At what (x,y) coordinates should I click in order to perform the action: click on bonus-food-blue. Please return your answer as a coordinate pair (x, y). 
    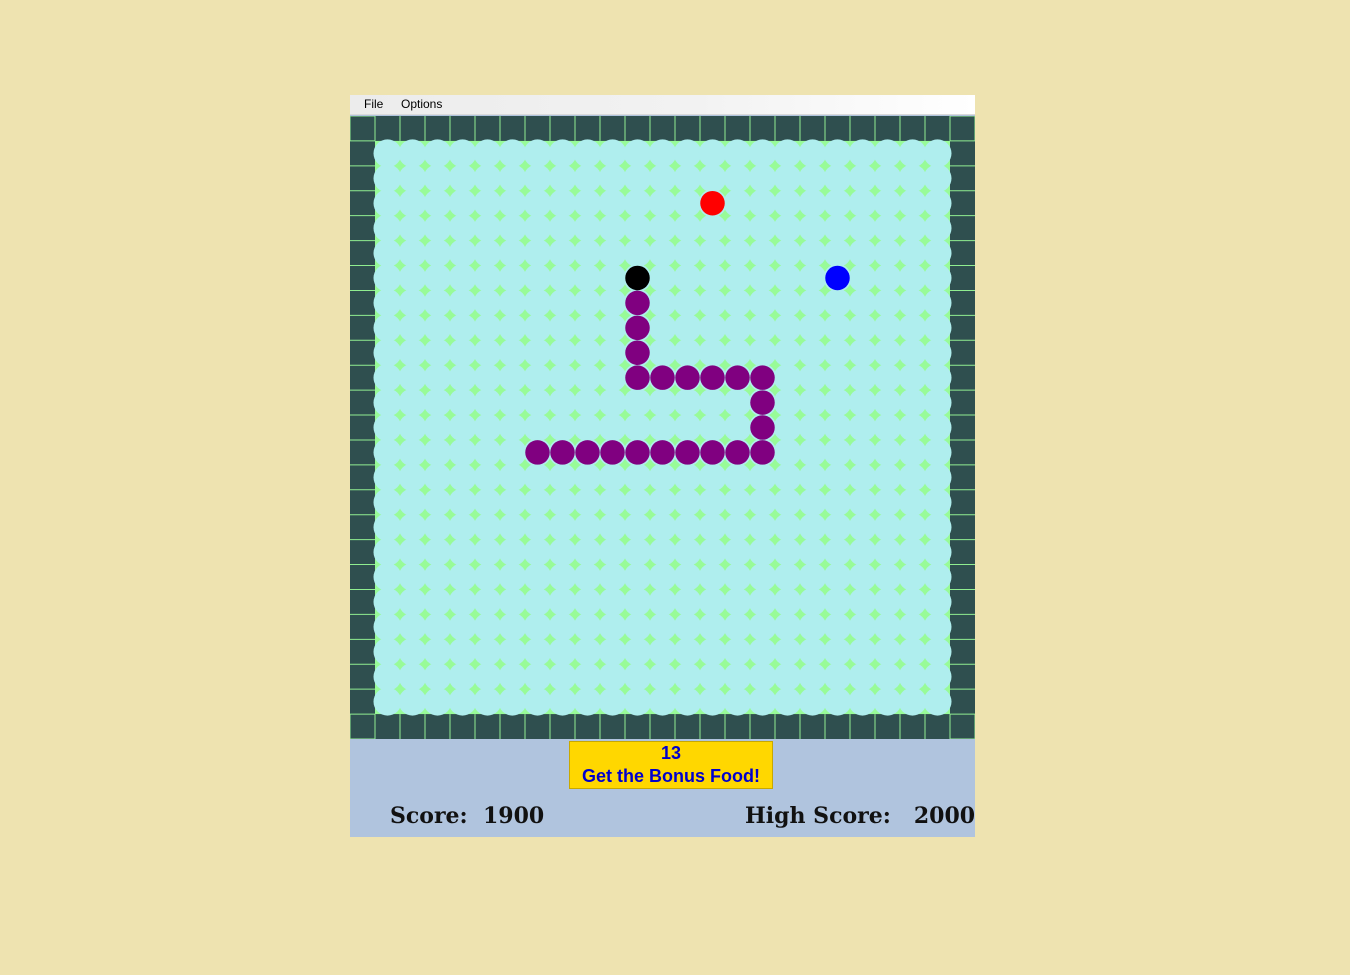
    Looking at the image, I should click on (837, 278).